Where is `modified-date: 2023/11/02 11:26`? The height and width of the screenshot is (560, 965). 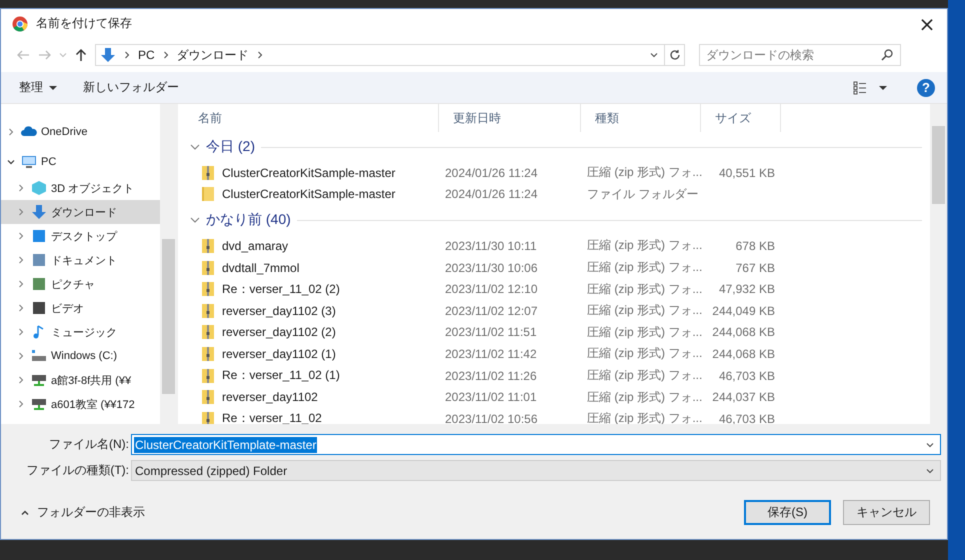
modified-date: 2023/11/02 11:26 is located at coordinates (491, 375).